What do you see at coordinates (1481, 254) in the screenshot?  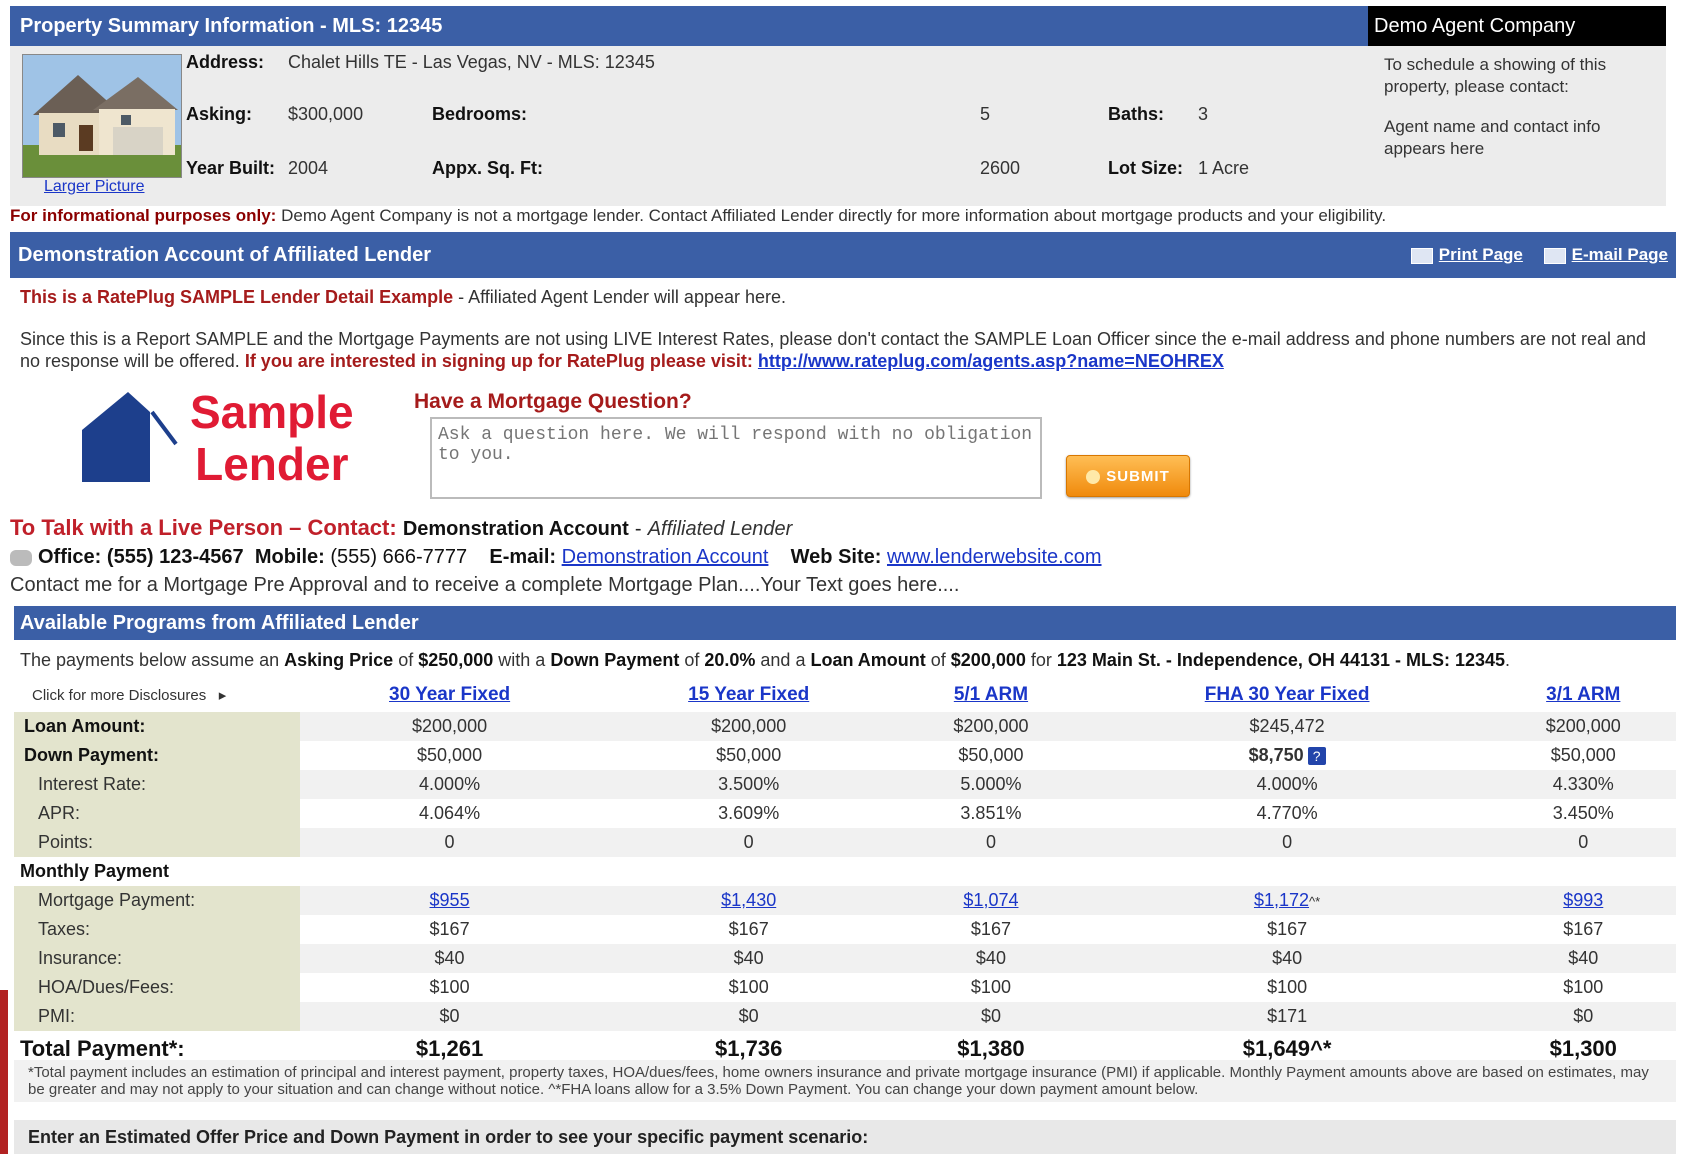 I see `print-page-link: Print Page` at bounding box center [1481, 254].